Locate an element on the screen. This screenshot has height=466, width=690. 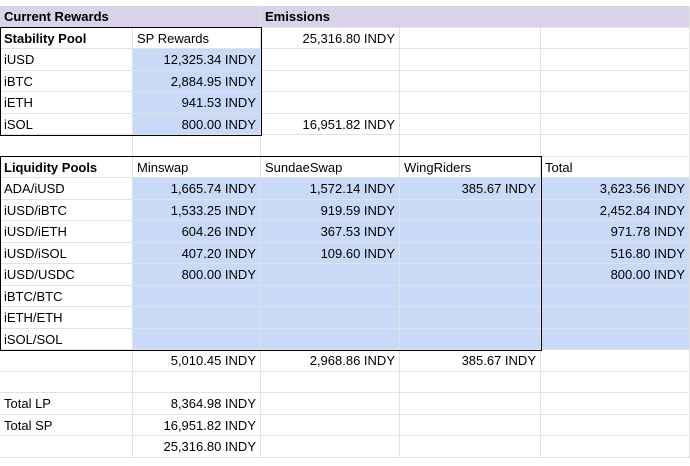
liquidity-col-header: Minswap is located at coordinates (197, 167).